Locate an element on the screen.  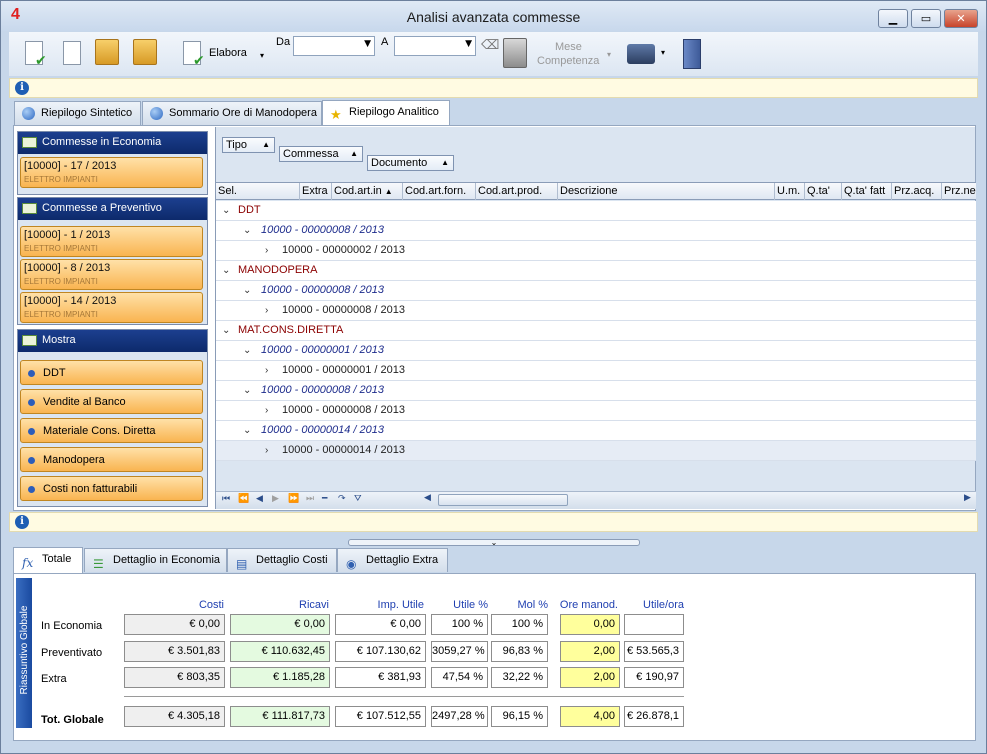
delete-record-icon: ━ is located at coordinates (324, 499).